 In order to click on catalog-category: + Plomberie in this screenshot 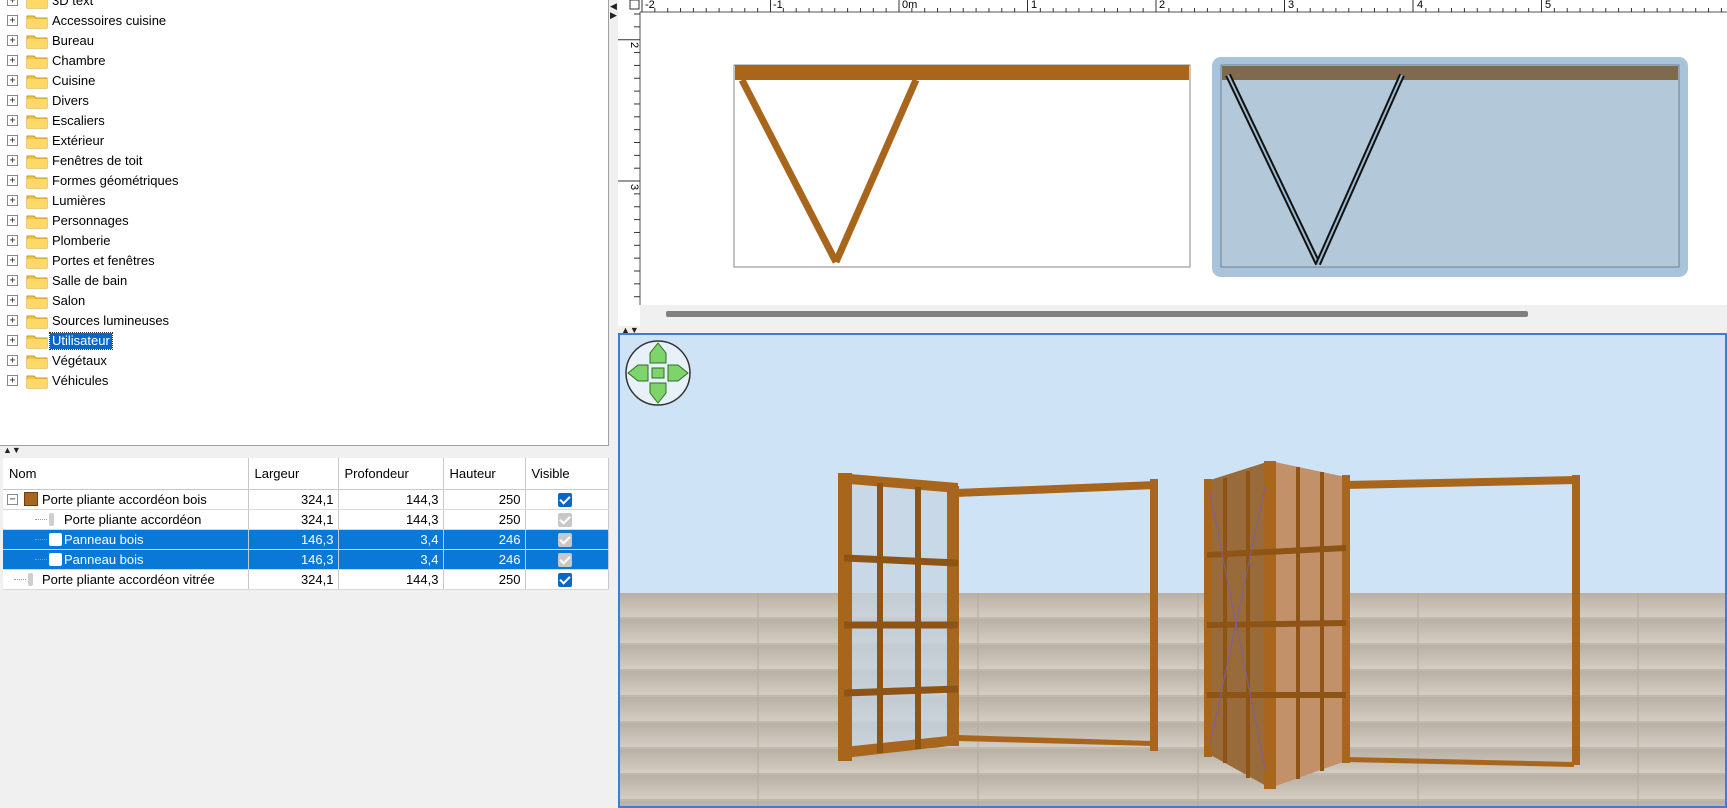, I will do `click(300, 241)`.